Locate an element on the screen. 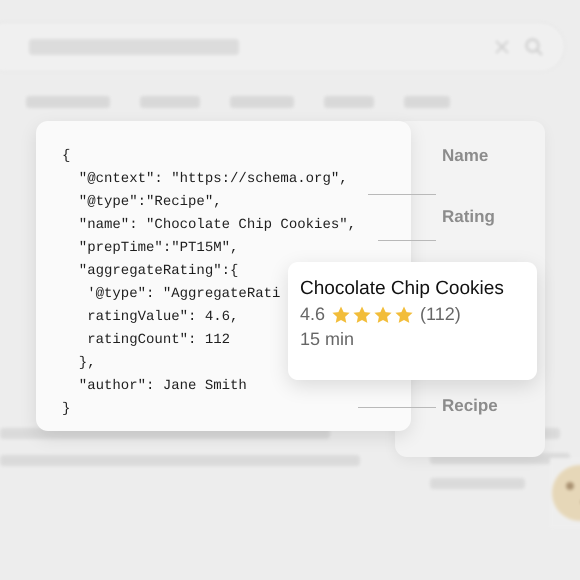  code-line: '@type": "AggregateRati is located at coordinates (183, 294).